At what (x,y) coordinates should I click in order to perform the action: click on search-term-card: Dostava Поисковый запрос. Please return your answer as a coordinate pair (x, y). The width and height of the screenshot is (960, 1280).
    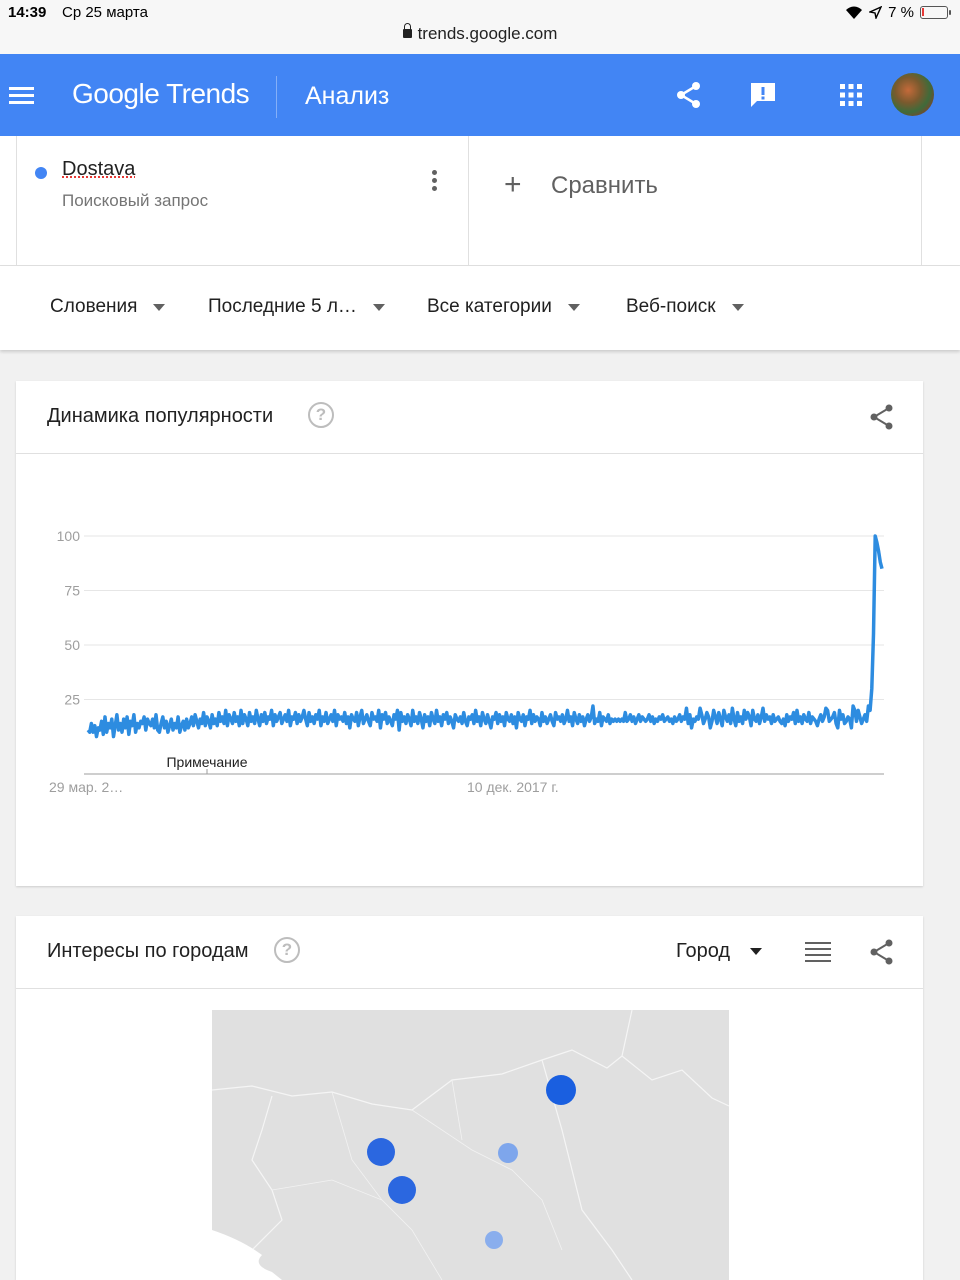
    Looking at the image, I should click on (242, 201).